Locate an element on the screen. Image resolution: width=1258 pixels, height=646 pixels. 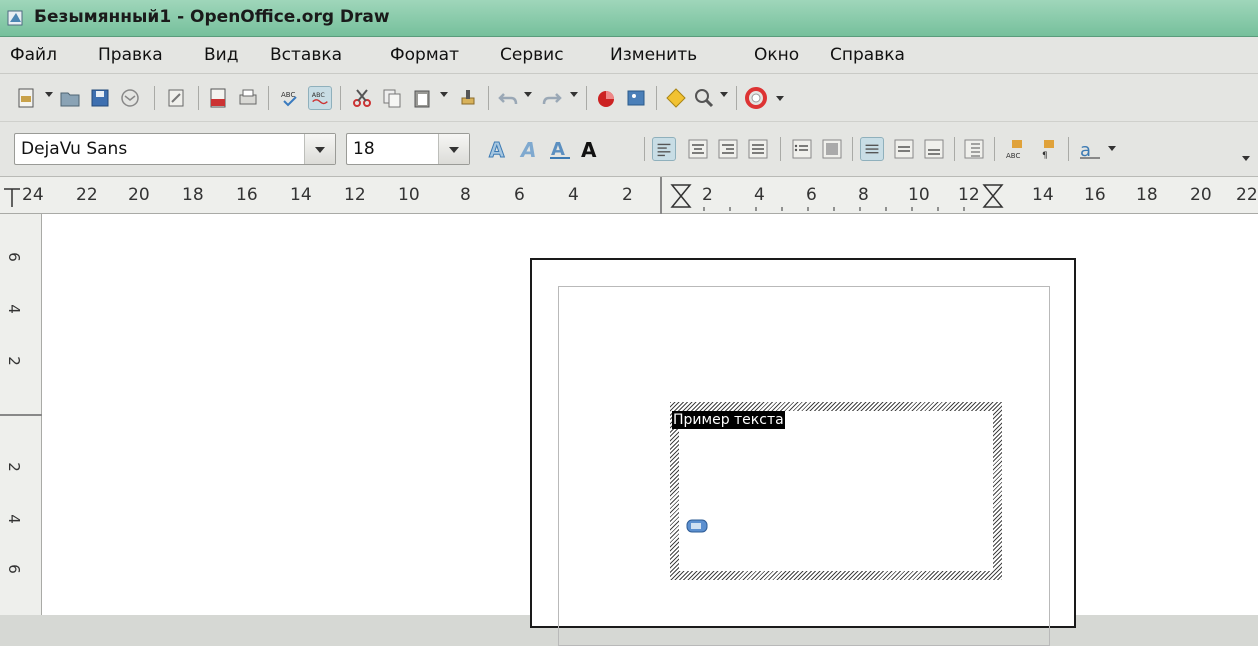
menu-file: Файл is located at coordinates (33, 55).